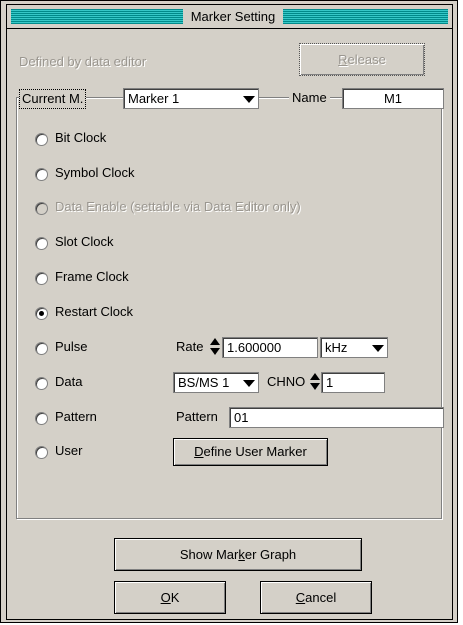 The width and height of the screenshot is (463, 625). I want to click on name-field: M1, so click(393, 98).